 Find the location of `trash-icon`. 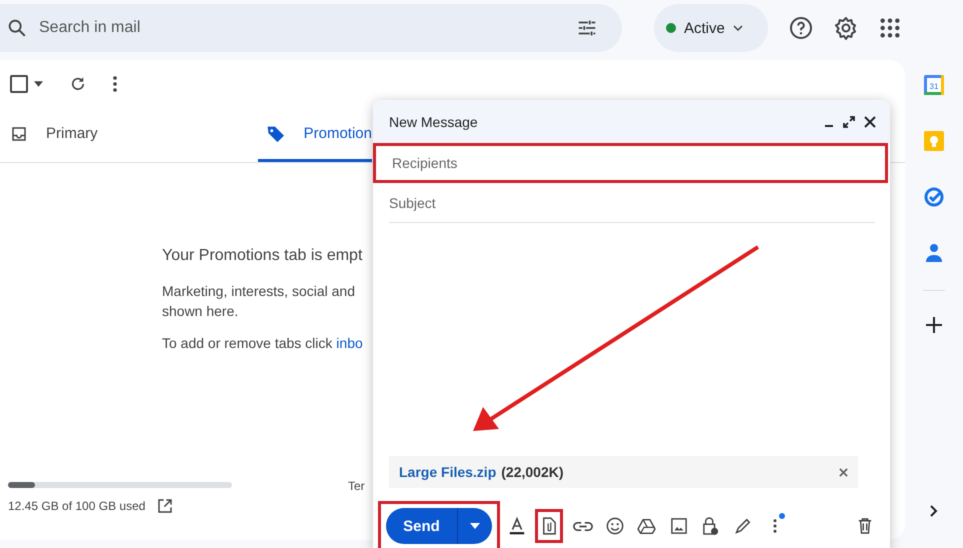

trash-icon is located at coordinates (865, 526).